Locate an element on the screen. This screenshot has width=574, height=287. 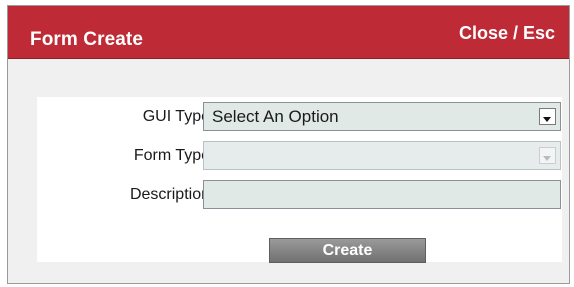
description-row: Description is located at coordinates (299, 195).